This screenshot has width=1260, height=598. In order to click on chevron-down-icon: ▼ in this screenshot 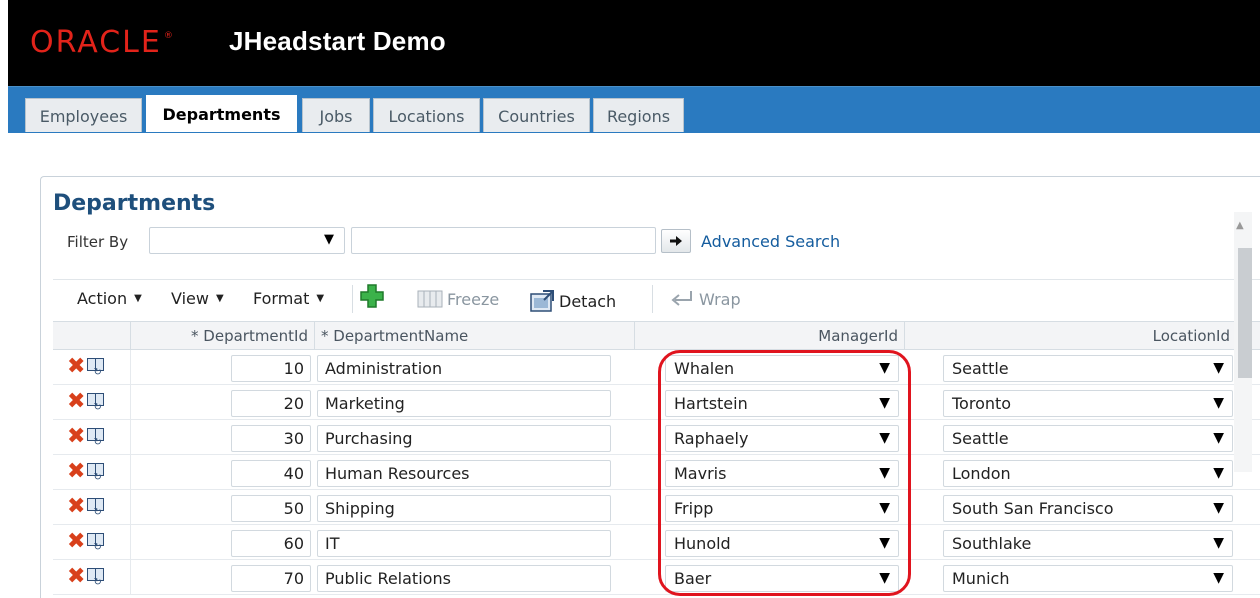, I will do `click(320, 298)`.